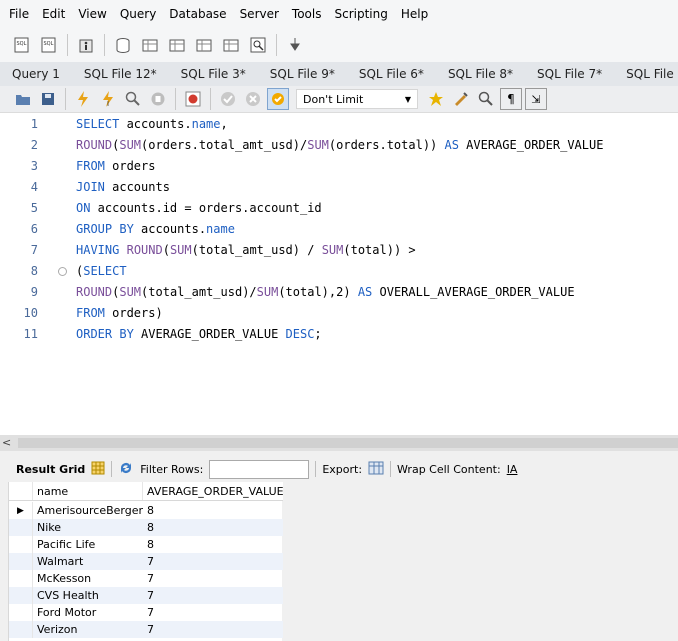 The height and width of the screenshot is (641, 678). What do you see at coordinates (193, 99) in the screenshot?
I see `toggle-error-icon` at bounding box center [193, 99].